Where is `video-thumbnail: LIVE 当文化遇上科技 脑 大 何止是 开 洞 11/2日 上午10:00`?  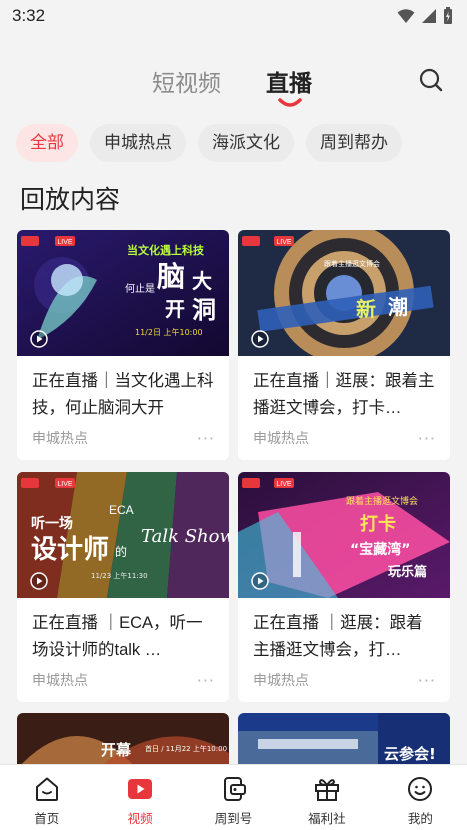 video-thumbnail: LIVE 当文化遇上科技 脑 大 何止是 开 洞 11/2日 上午10:00 is located at coordinates (123, 293).